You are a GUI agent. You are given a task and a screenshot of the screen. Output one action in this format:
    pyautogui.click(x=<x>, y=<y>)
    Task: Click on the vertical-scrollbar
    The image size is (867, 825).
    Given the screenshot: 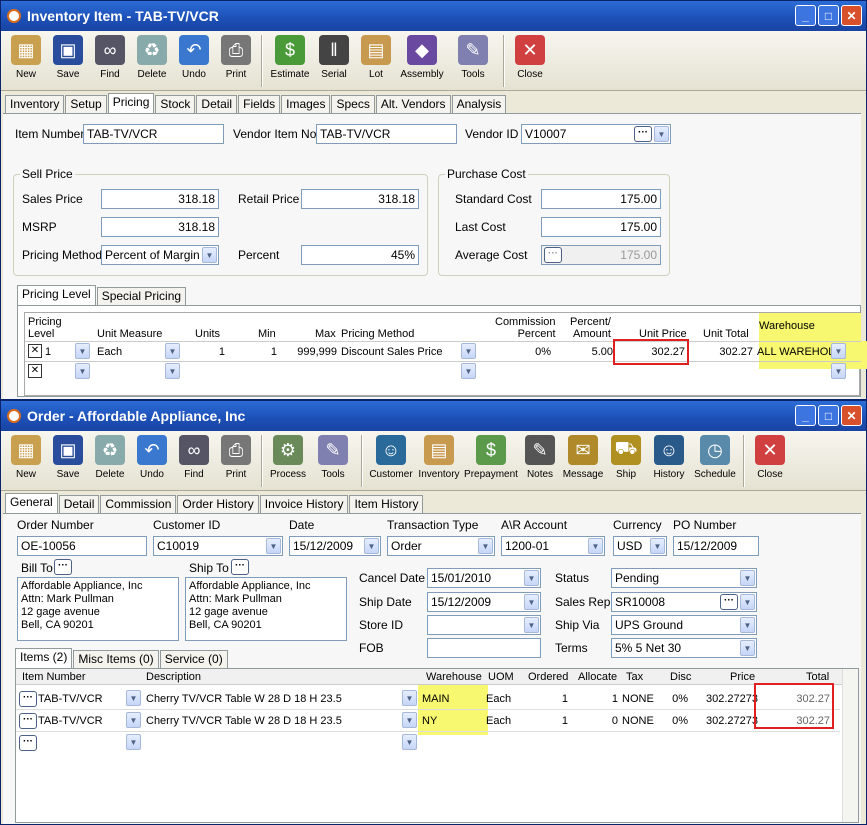 What is the action you would take?
    pyautogui.click(x=850, y=745)
    